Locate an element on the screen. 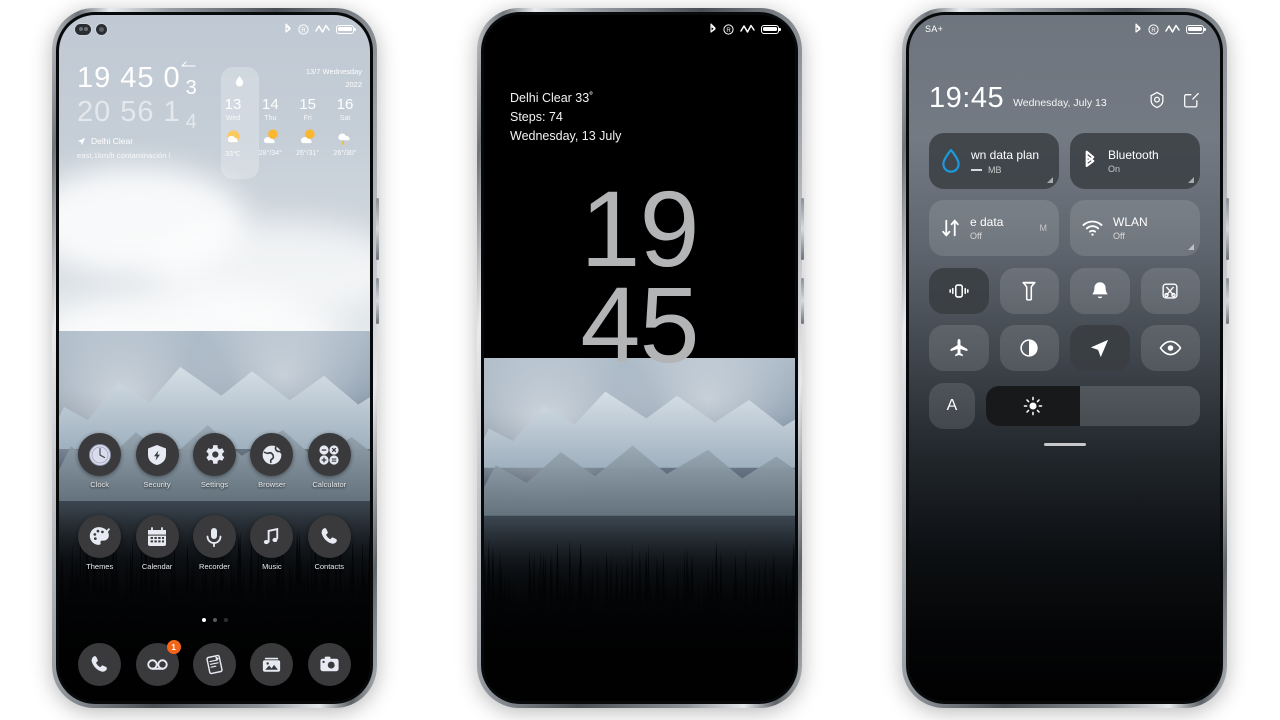  app-label: Settings is located at coordinates (214, 484).